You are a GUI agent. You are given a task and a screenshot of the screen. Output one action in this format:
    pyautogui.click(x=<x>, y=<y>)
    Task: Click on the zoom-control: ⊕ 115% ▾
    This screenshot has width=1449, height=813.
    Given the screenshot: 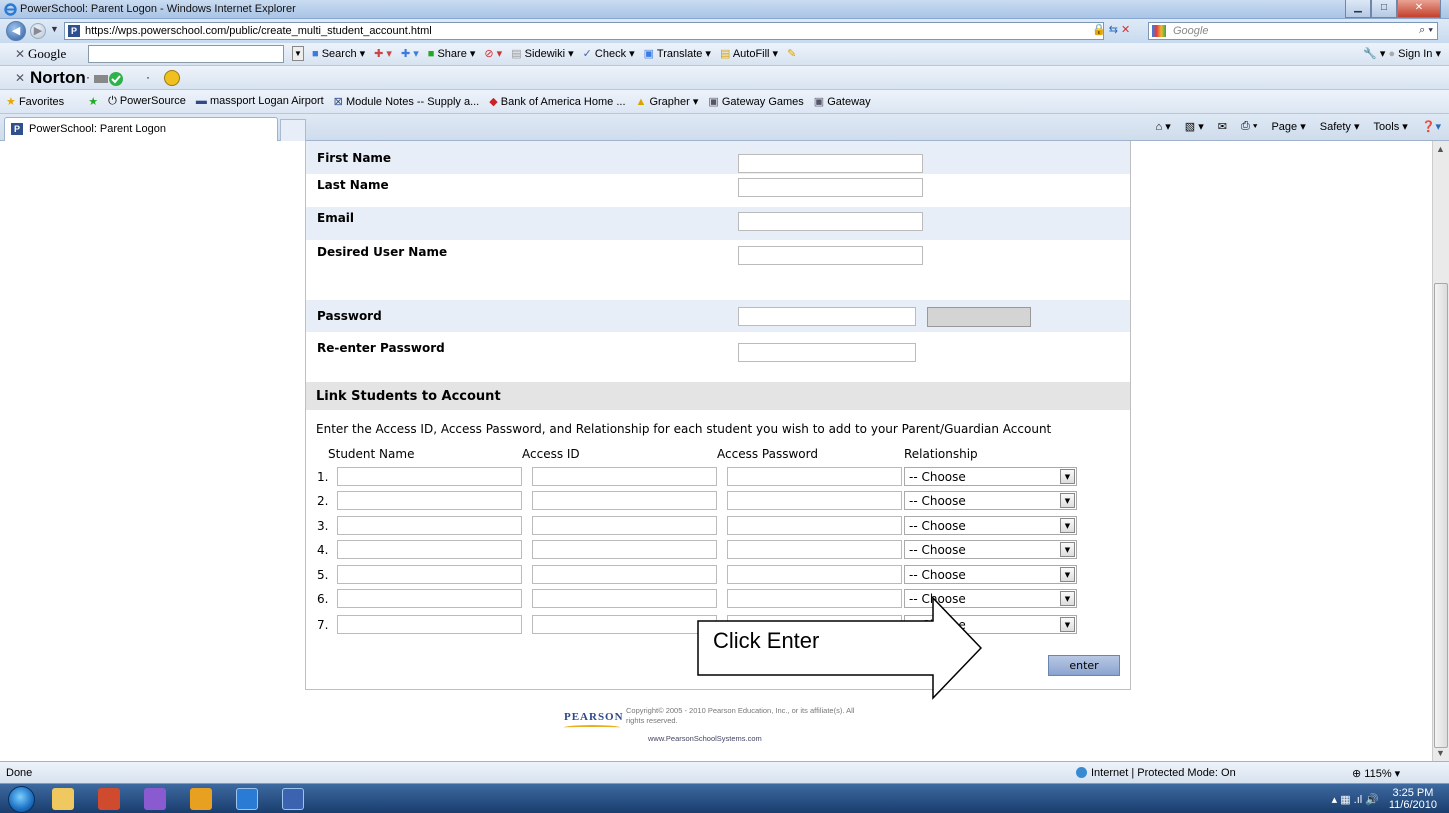 What is the action you would take?
    pyautogui.click(x=1376, y=773)
    